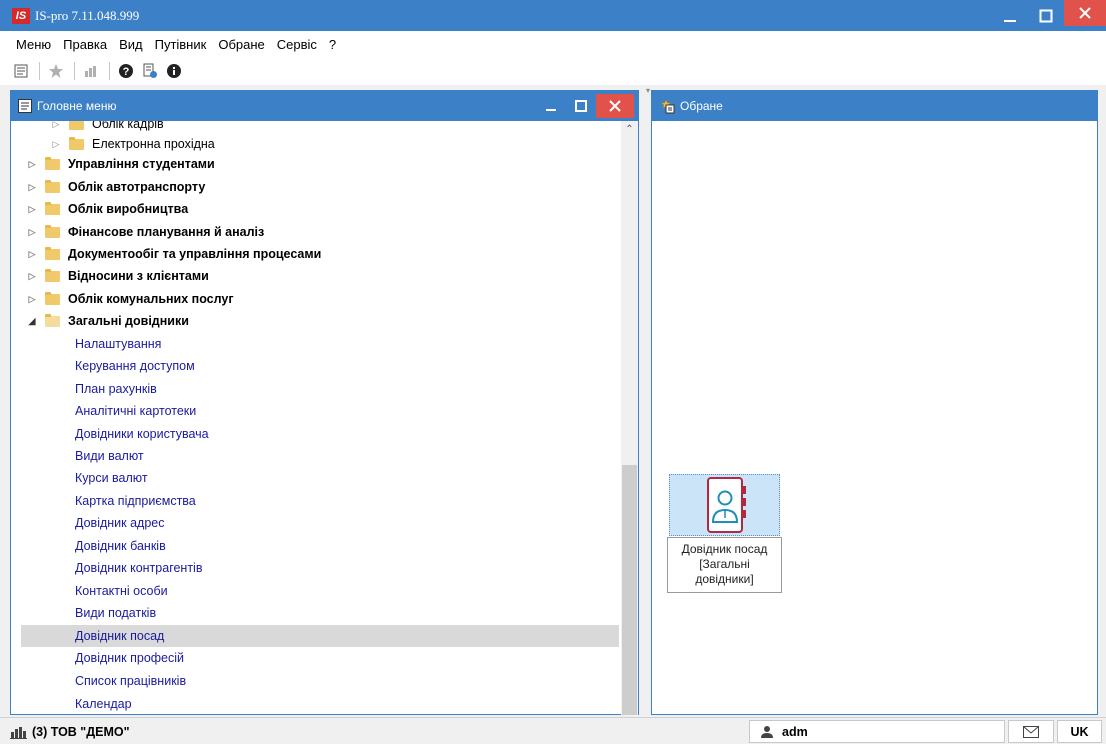 The height and width of the screenshot is (744, 1106). Describe the element at coordinates (310, 591) in the screenshot. I see `tree-item-contacts: Контактні особи` at that location.